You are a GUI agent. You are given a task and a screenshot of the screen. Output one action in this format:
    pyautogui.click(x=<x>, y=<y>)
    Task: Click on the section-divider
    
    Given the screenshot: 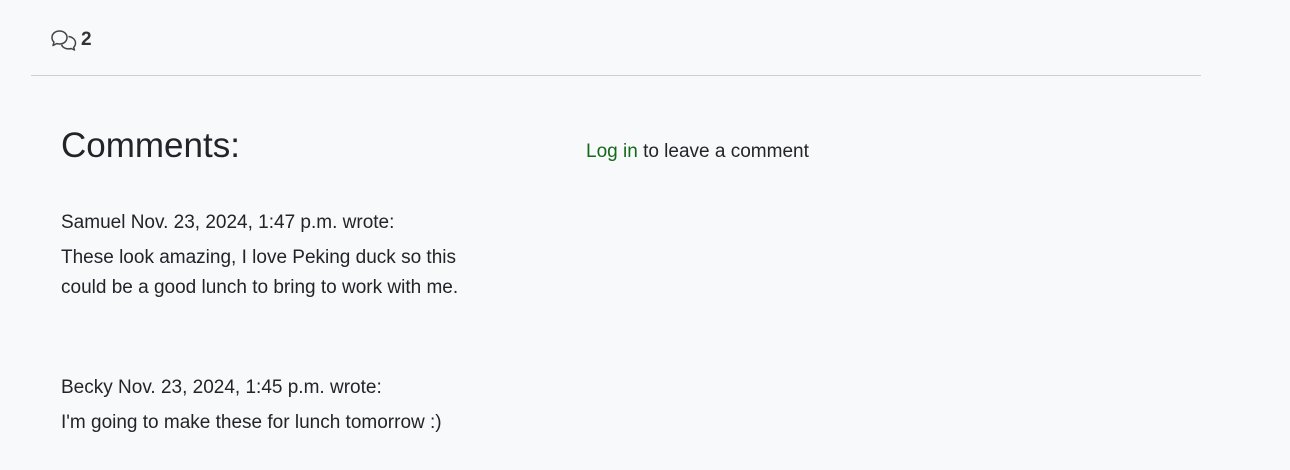 What is the action you would take?
    pyautogui.click(x=616, y=75)
    